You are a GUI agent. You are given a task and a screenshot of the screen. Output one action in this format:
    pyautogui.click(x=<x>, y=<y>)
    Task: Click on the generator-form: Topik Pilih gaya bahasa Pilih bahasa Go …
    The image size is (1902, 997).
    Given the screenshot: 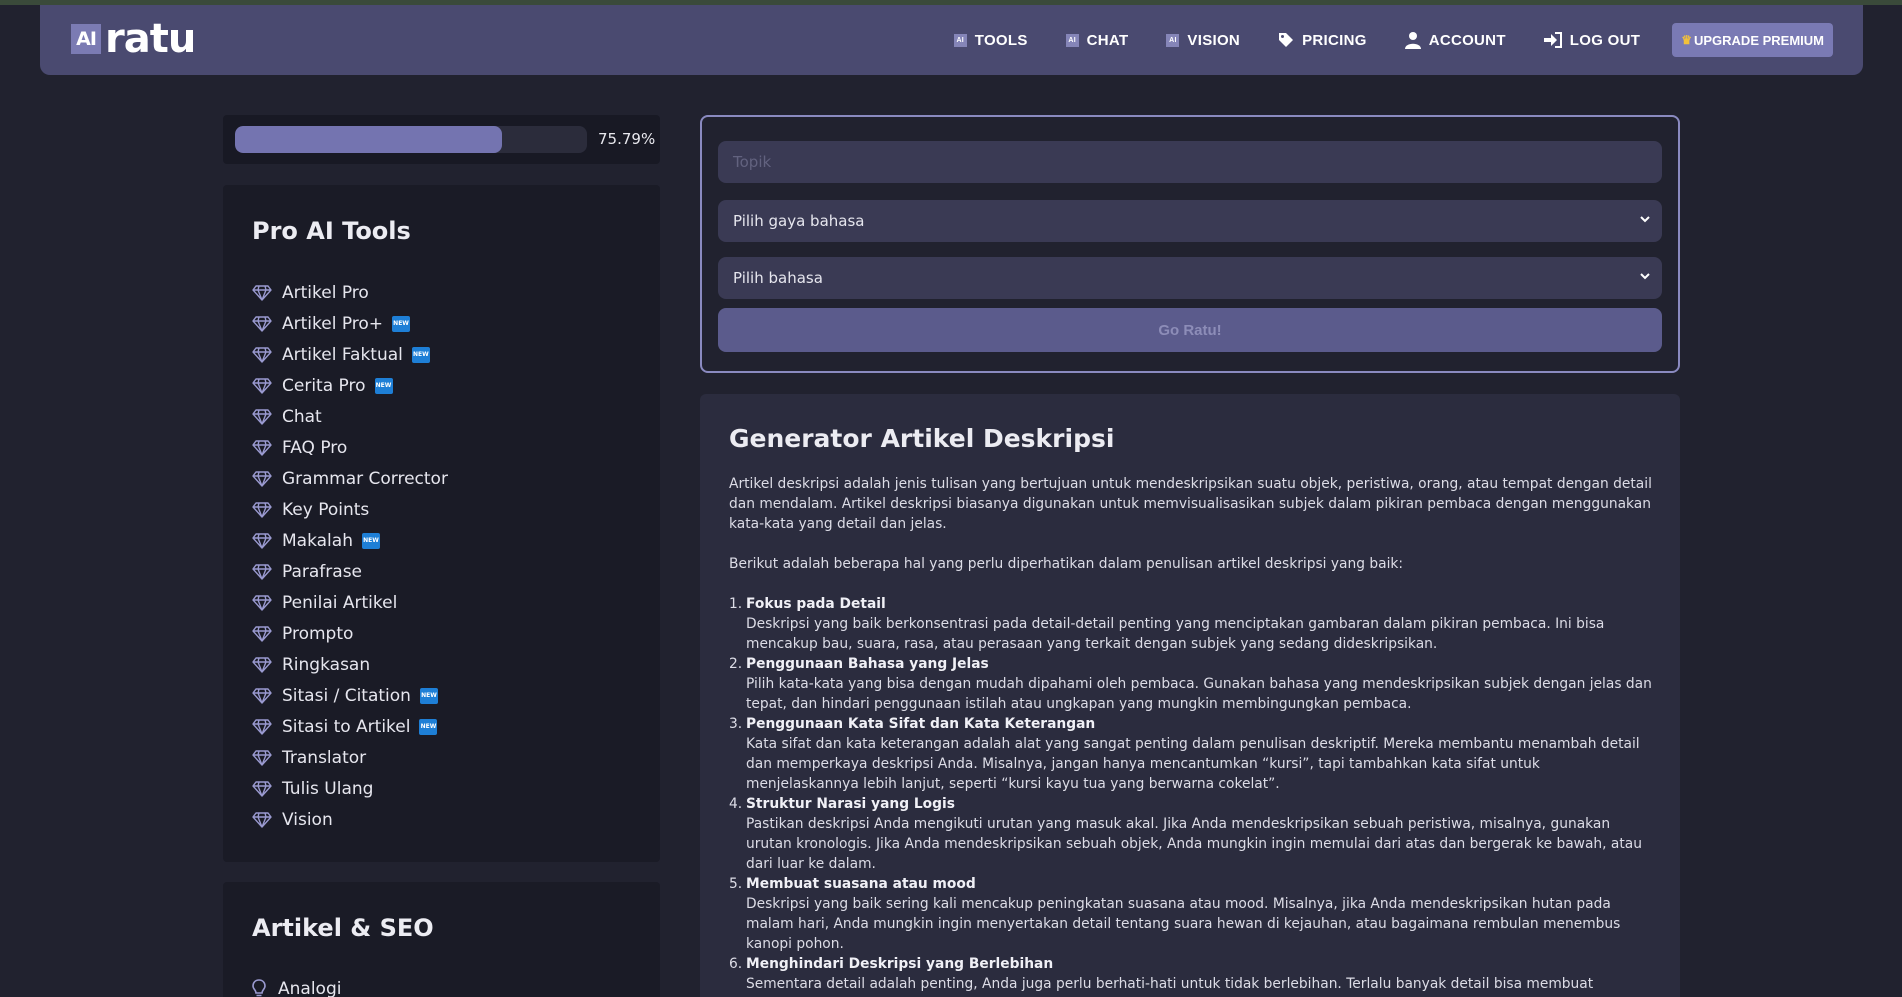 What is the action you would take?
    pyautogui.click(x=1190, y=244)
    